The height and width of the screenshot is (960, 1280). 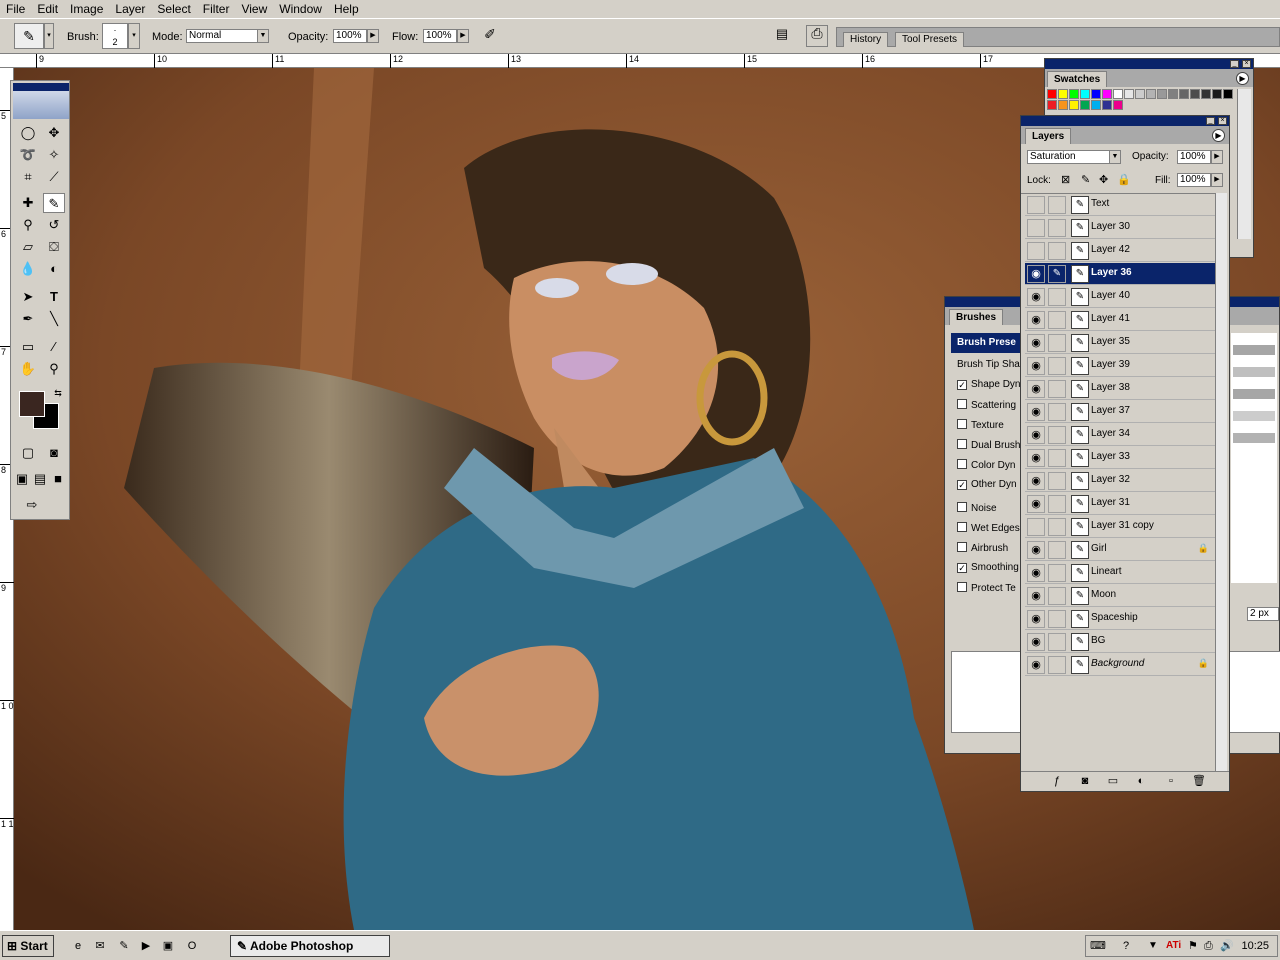 What do you see at coordinates (146, 946) in the screenshot?
I see `media-player-icon: ▶` at bounding box center [146, 946].